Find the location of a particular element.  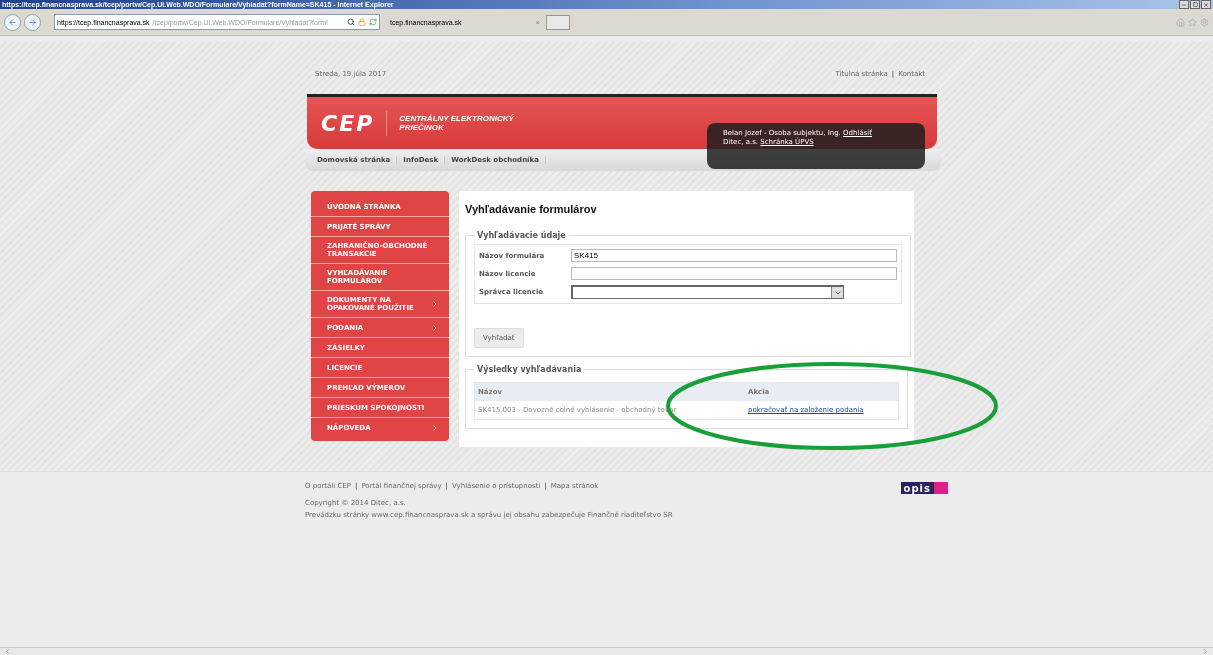

forward-arrow-icon is located at coordinates (32, 22).